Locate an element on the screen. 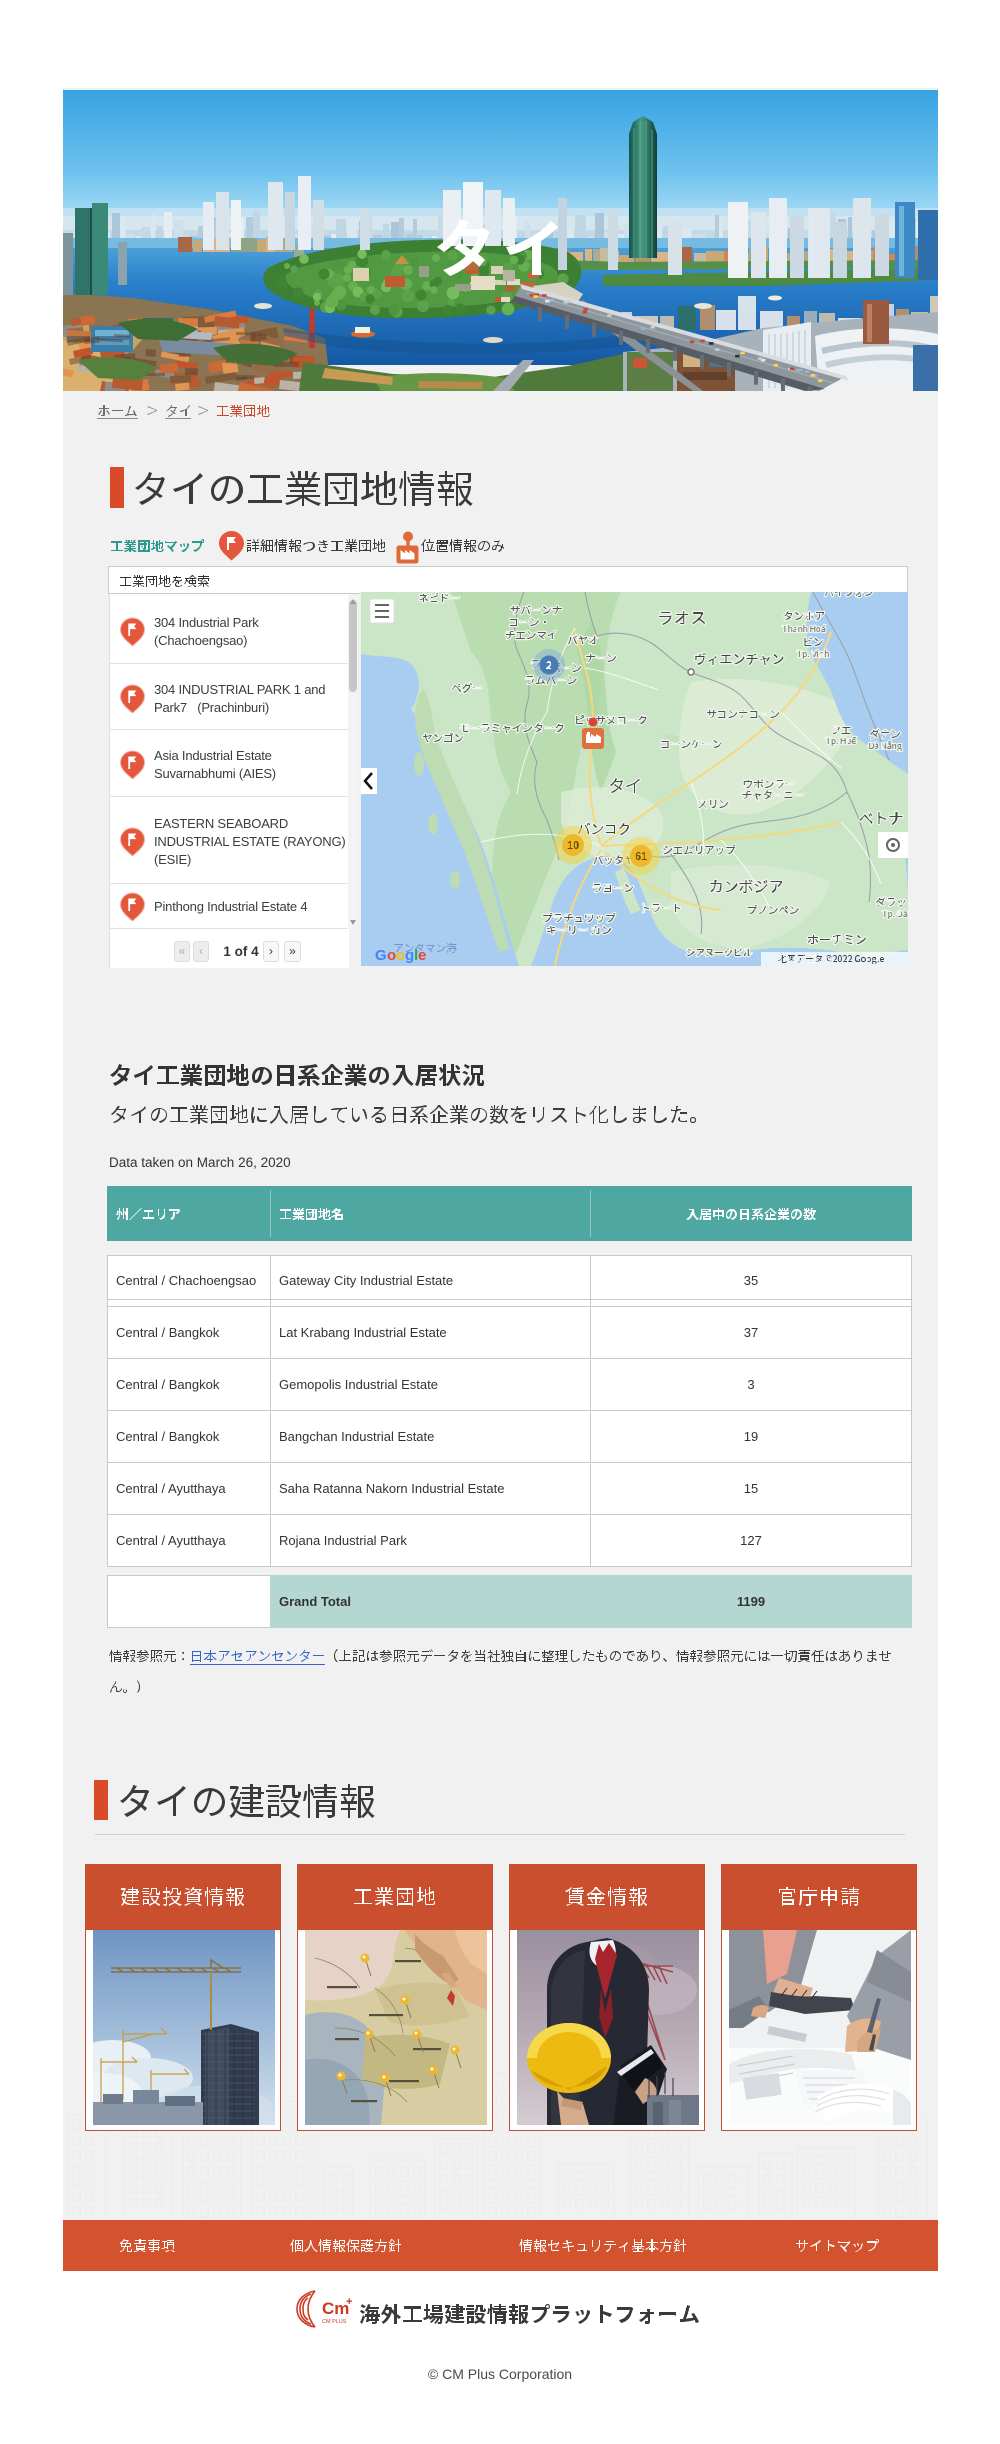 This screenshot has height=2444, width=1000. svg-text: e is located at coordinates (422, 955).